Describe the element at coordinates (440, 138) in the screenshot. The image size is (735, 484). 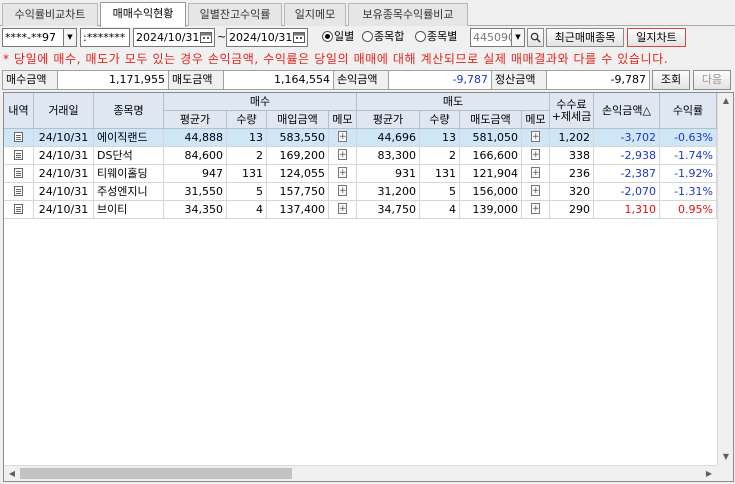
I see `cell-sell-quantity: 13` at that location.